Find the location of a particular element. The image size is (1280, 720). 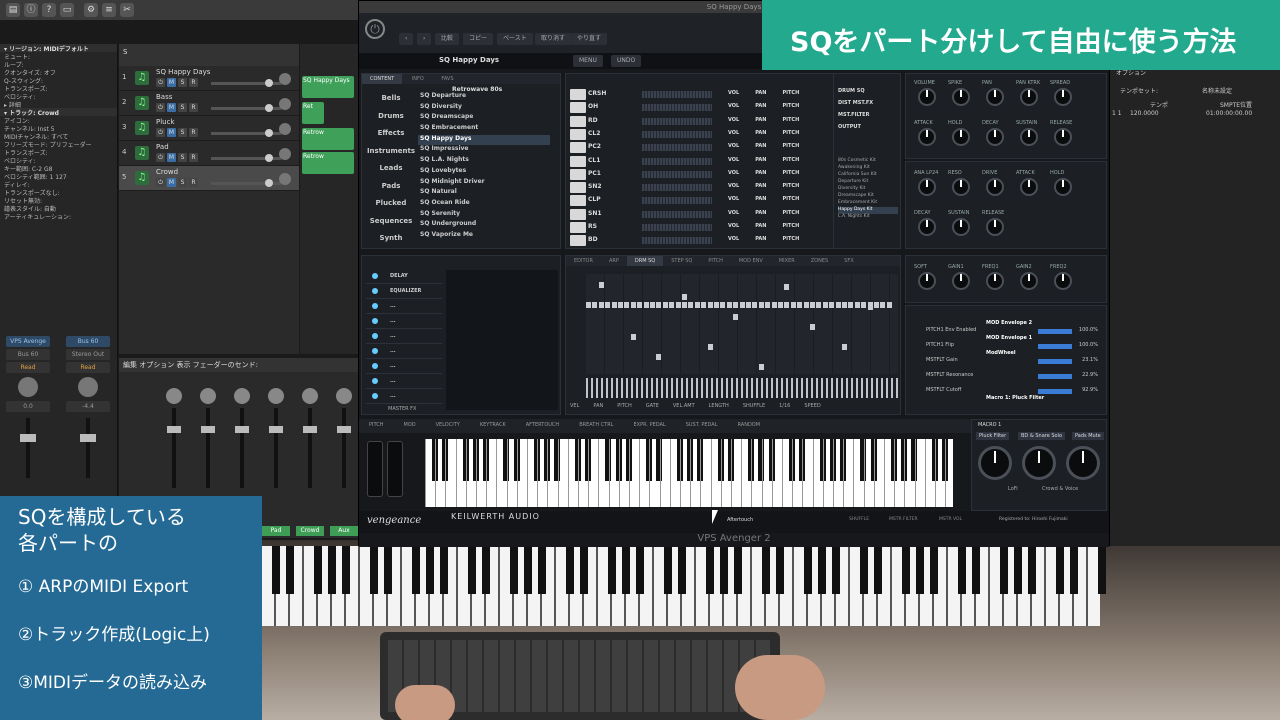

seq-tab: STEP SQ is located at coordinates (681, 261).